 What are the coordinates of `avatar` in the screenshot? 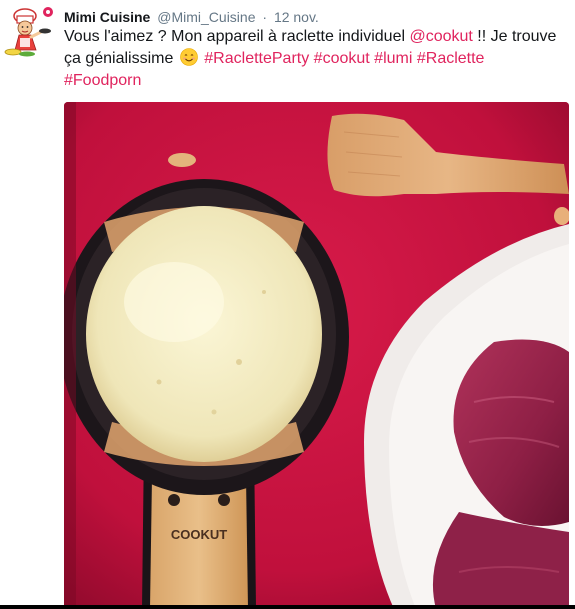 It's located at (29, 32).